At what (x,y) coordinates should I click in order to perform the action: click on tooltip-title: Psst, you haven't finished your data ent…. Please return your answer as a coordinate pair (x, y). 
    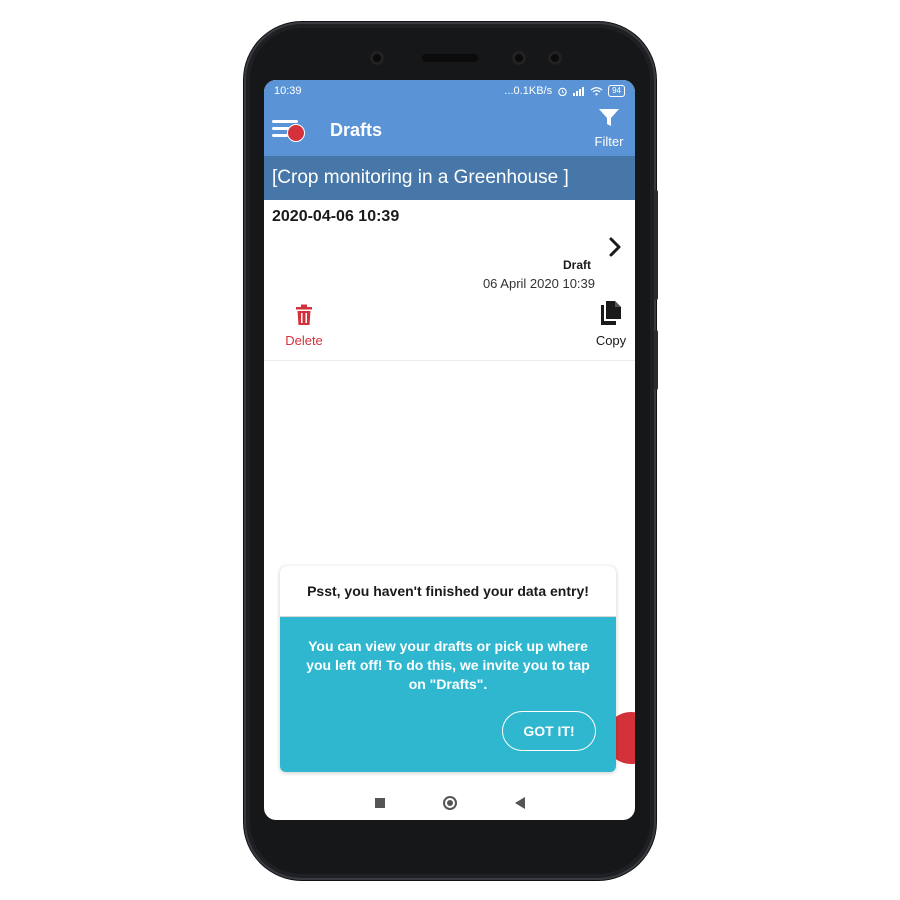
    Looking at the image, I should click on (448, 591).